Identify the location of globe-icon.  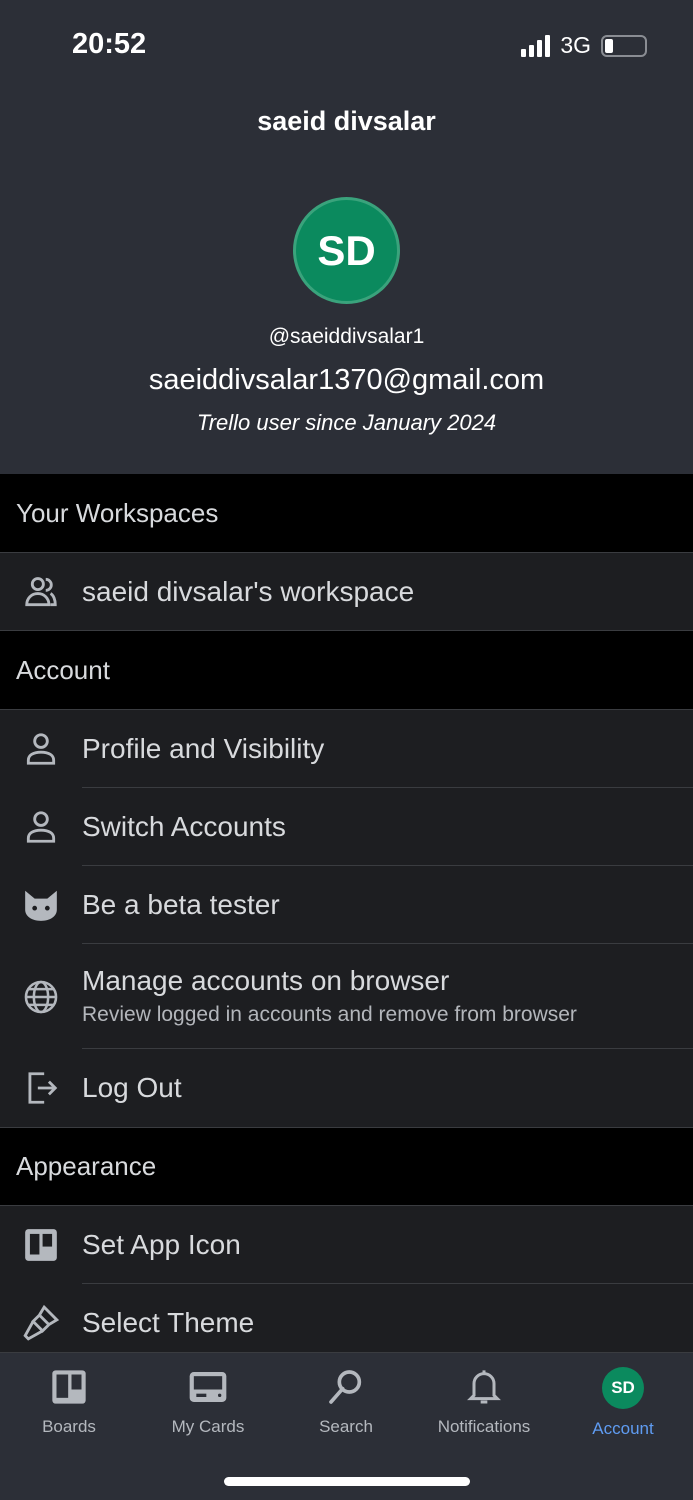
(41, 997).